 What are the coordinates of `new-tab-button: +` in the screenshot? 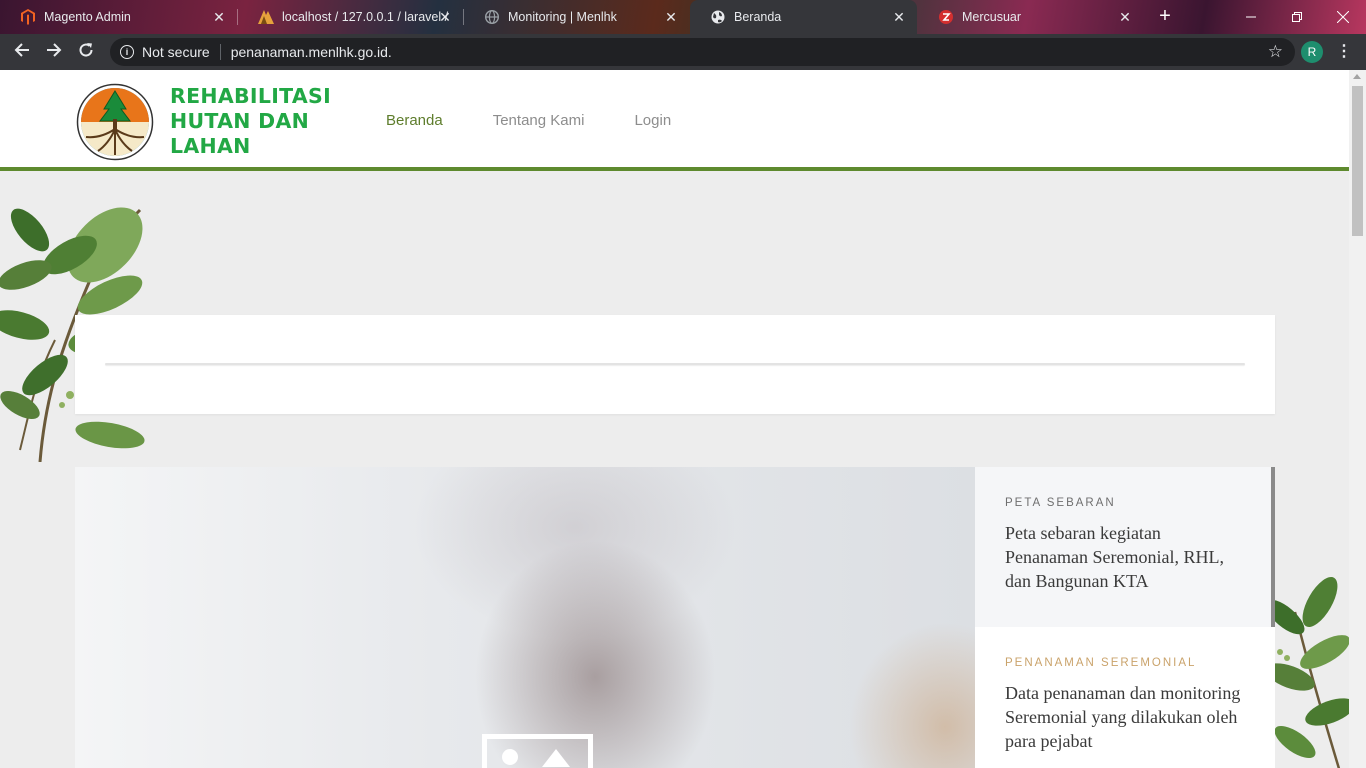 It's located at (1165, 17).